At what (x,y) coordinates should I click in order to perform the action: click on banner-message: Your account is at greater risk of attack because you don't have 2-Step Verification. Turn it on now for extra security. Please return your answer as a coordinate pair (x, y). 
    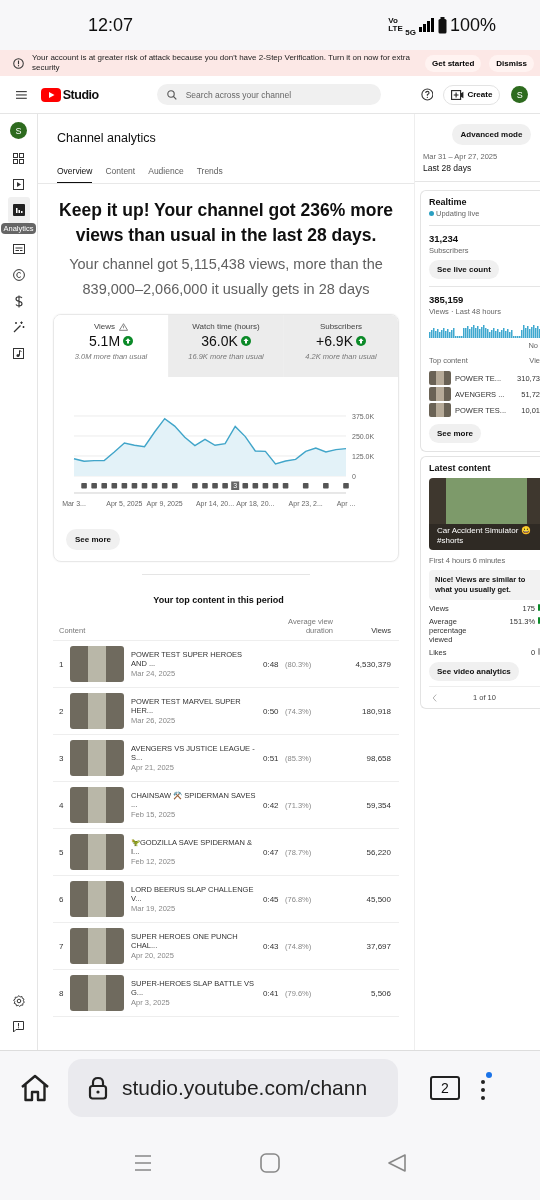
    Looking at the image, I should click on (221, 63).